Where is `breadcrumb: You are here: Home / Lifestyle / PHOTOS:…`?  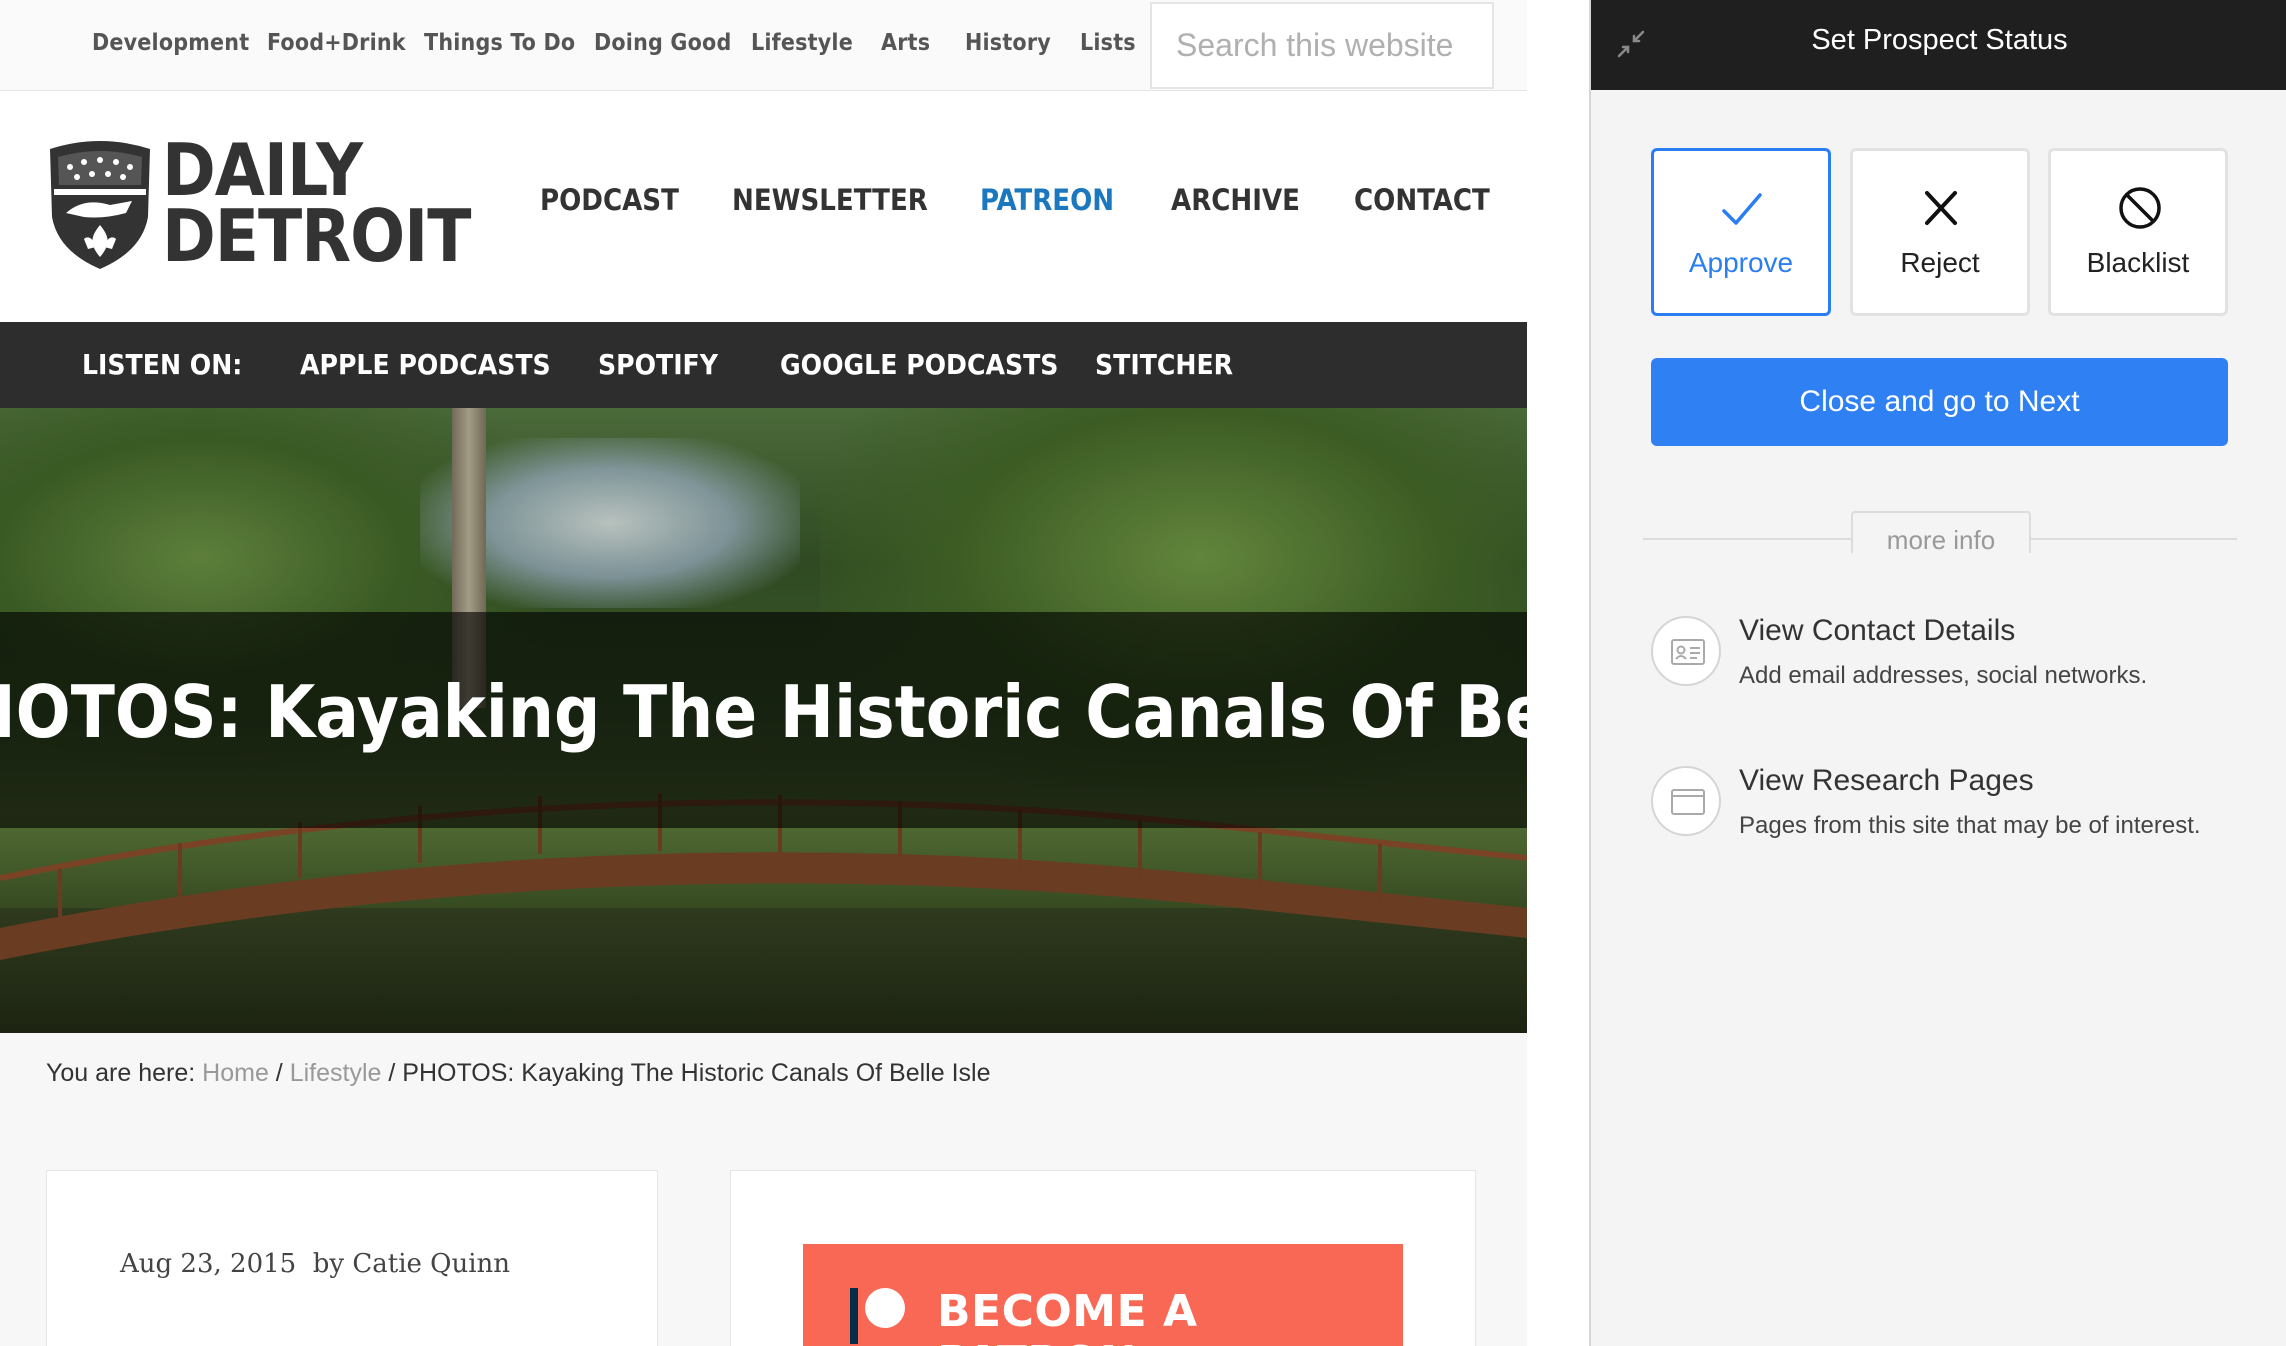 breadcrumb: You are here: Home / Lifestyle / PHOTOS:… is located at coordinates (518, 1073).